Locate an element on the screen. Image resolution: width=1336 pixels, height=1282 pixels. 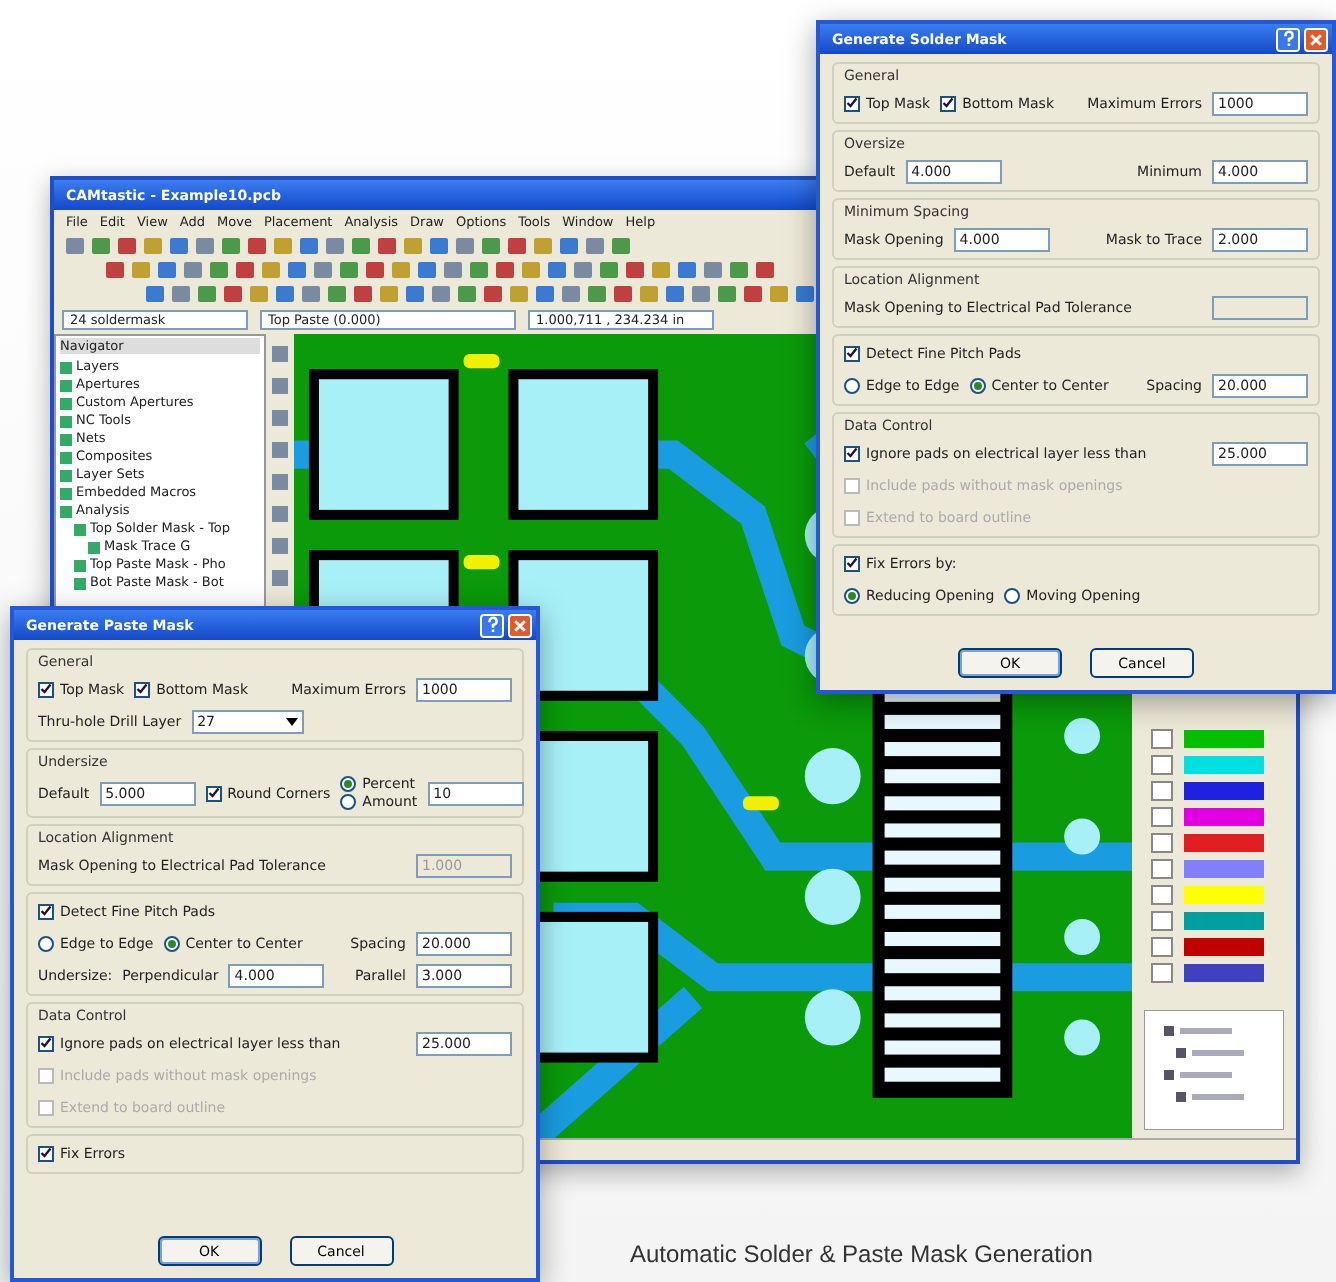
caption: Automatic Solder & Paste Mask Generation is located at coordinates (861, 1254).